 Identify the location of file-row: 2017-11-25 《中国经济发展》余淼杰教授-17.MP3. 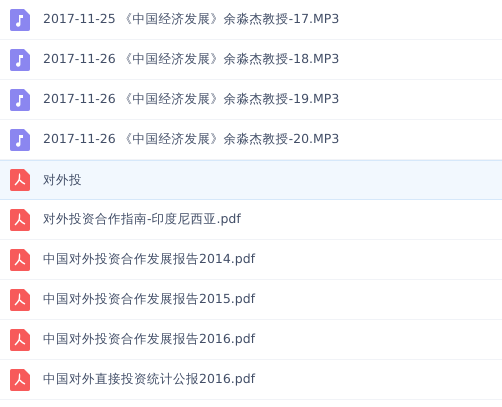
(251, 20).